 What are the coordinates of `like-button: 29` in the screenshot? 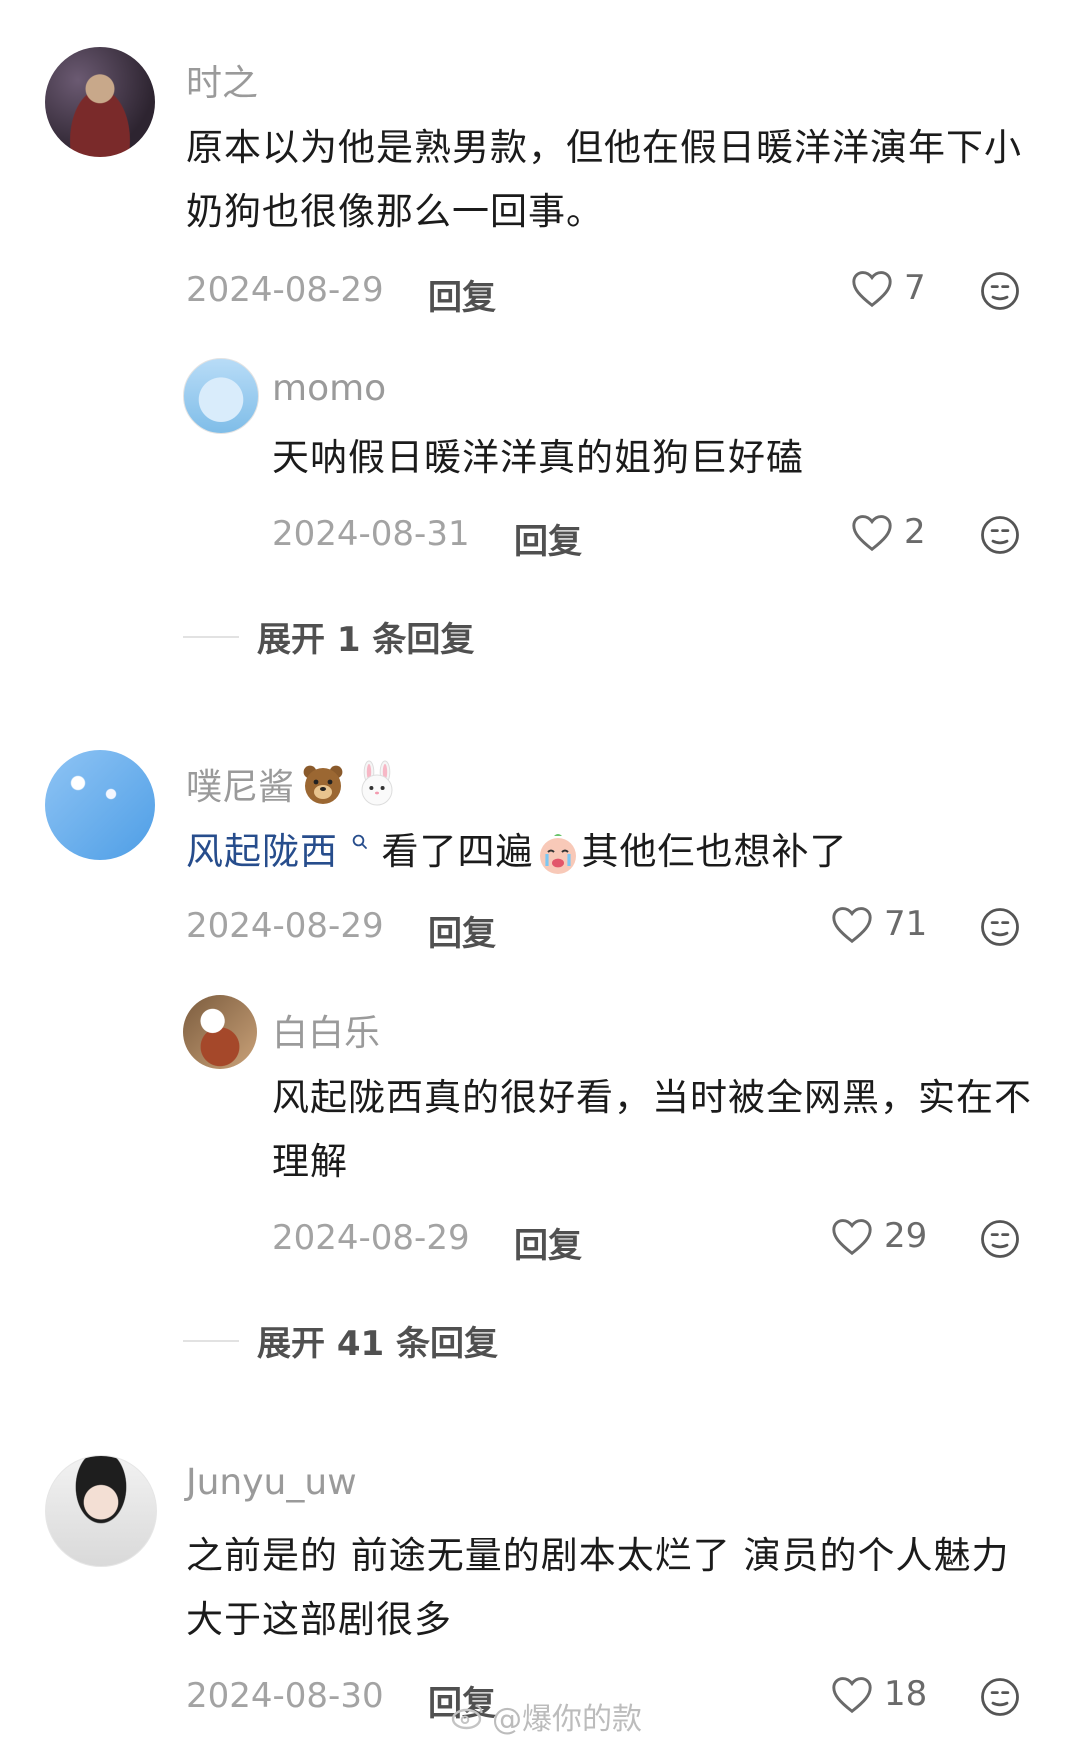 It's located at (878, 1236).